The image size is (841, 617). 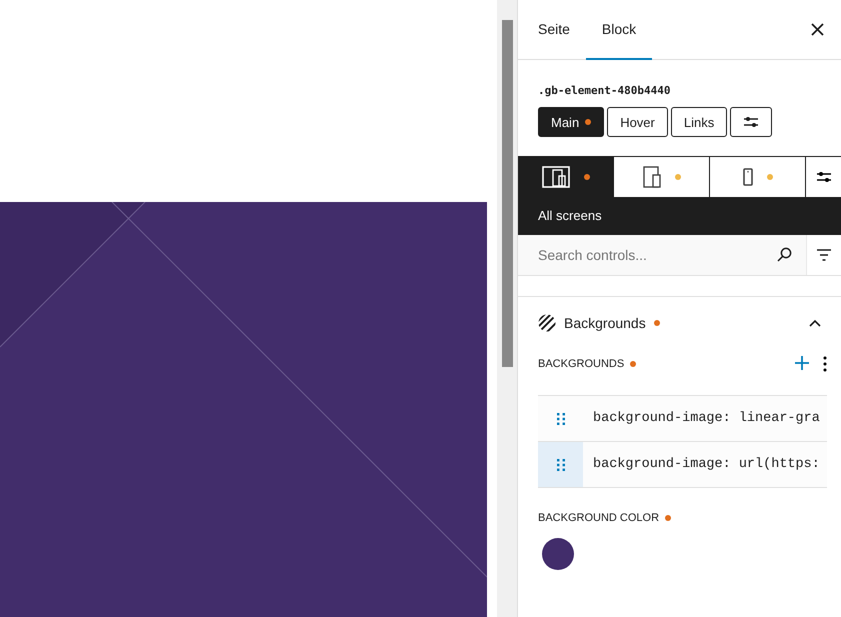 I want to click on state-button: Main, so click(x=571, y=122).